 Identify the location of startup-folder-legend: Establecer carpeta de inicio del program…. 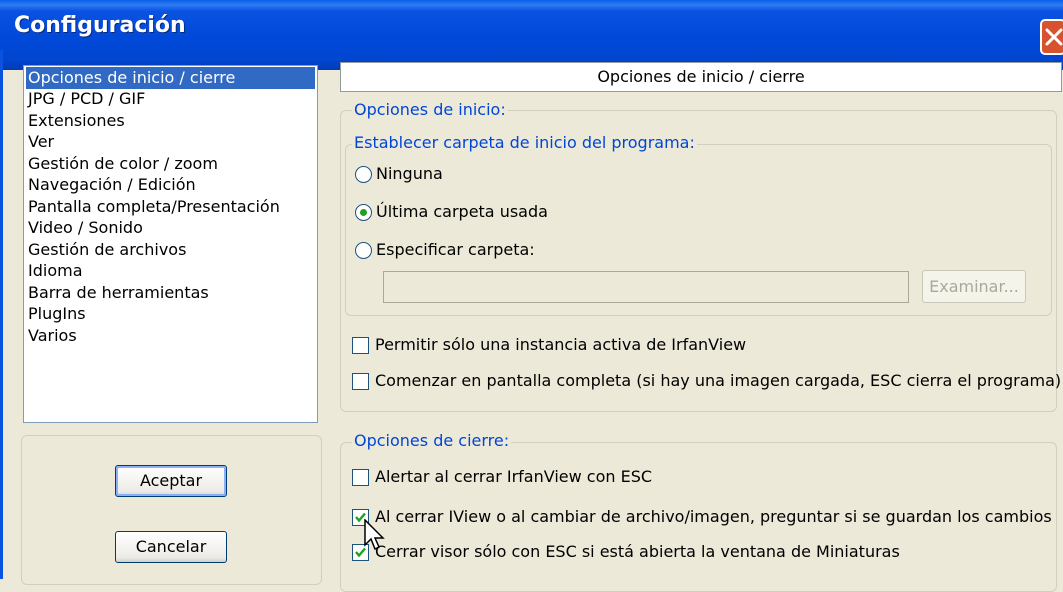
(524, 143).